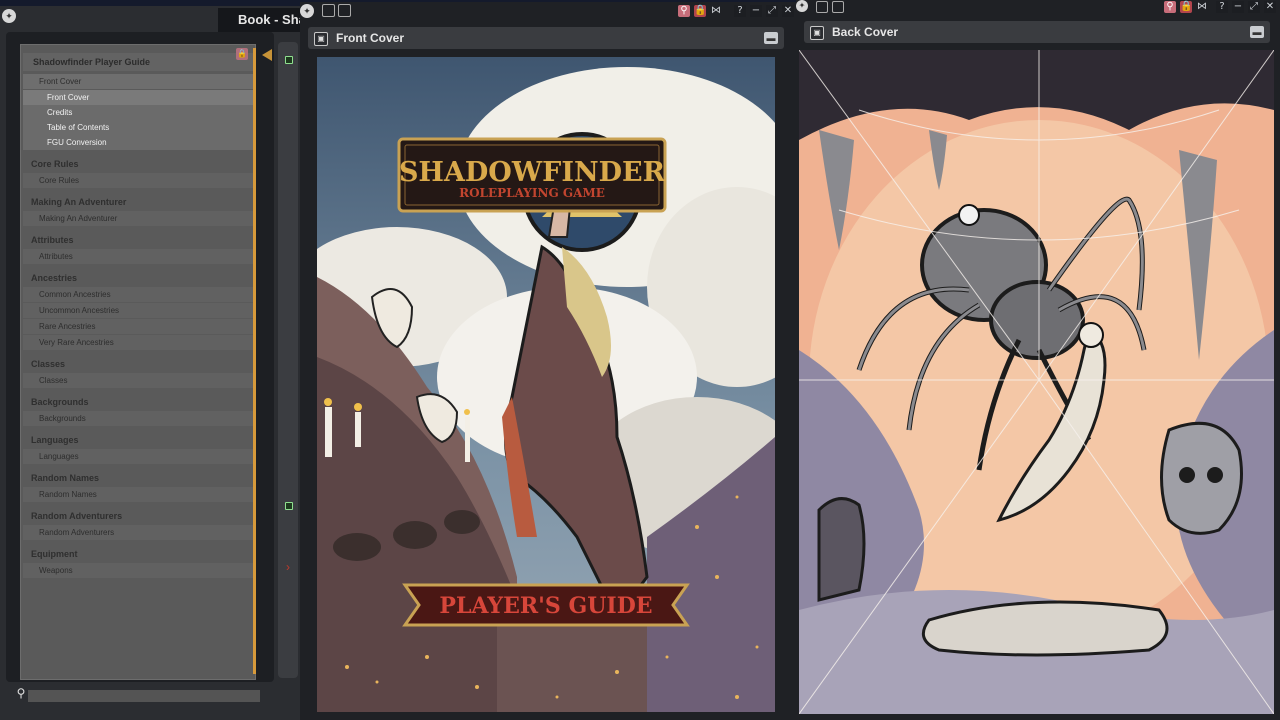 Image resolution: width=1280 pixels, height=720 pixels. What do you see at coordinates (532, 172) in the screenshot?
I see `cover-logo-title: SHADOWFINDER` at bounding box center [532, 172].